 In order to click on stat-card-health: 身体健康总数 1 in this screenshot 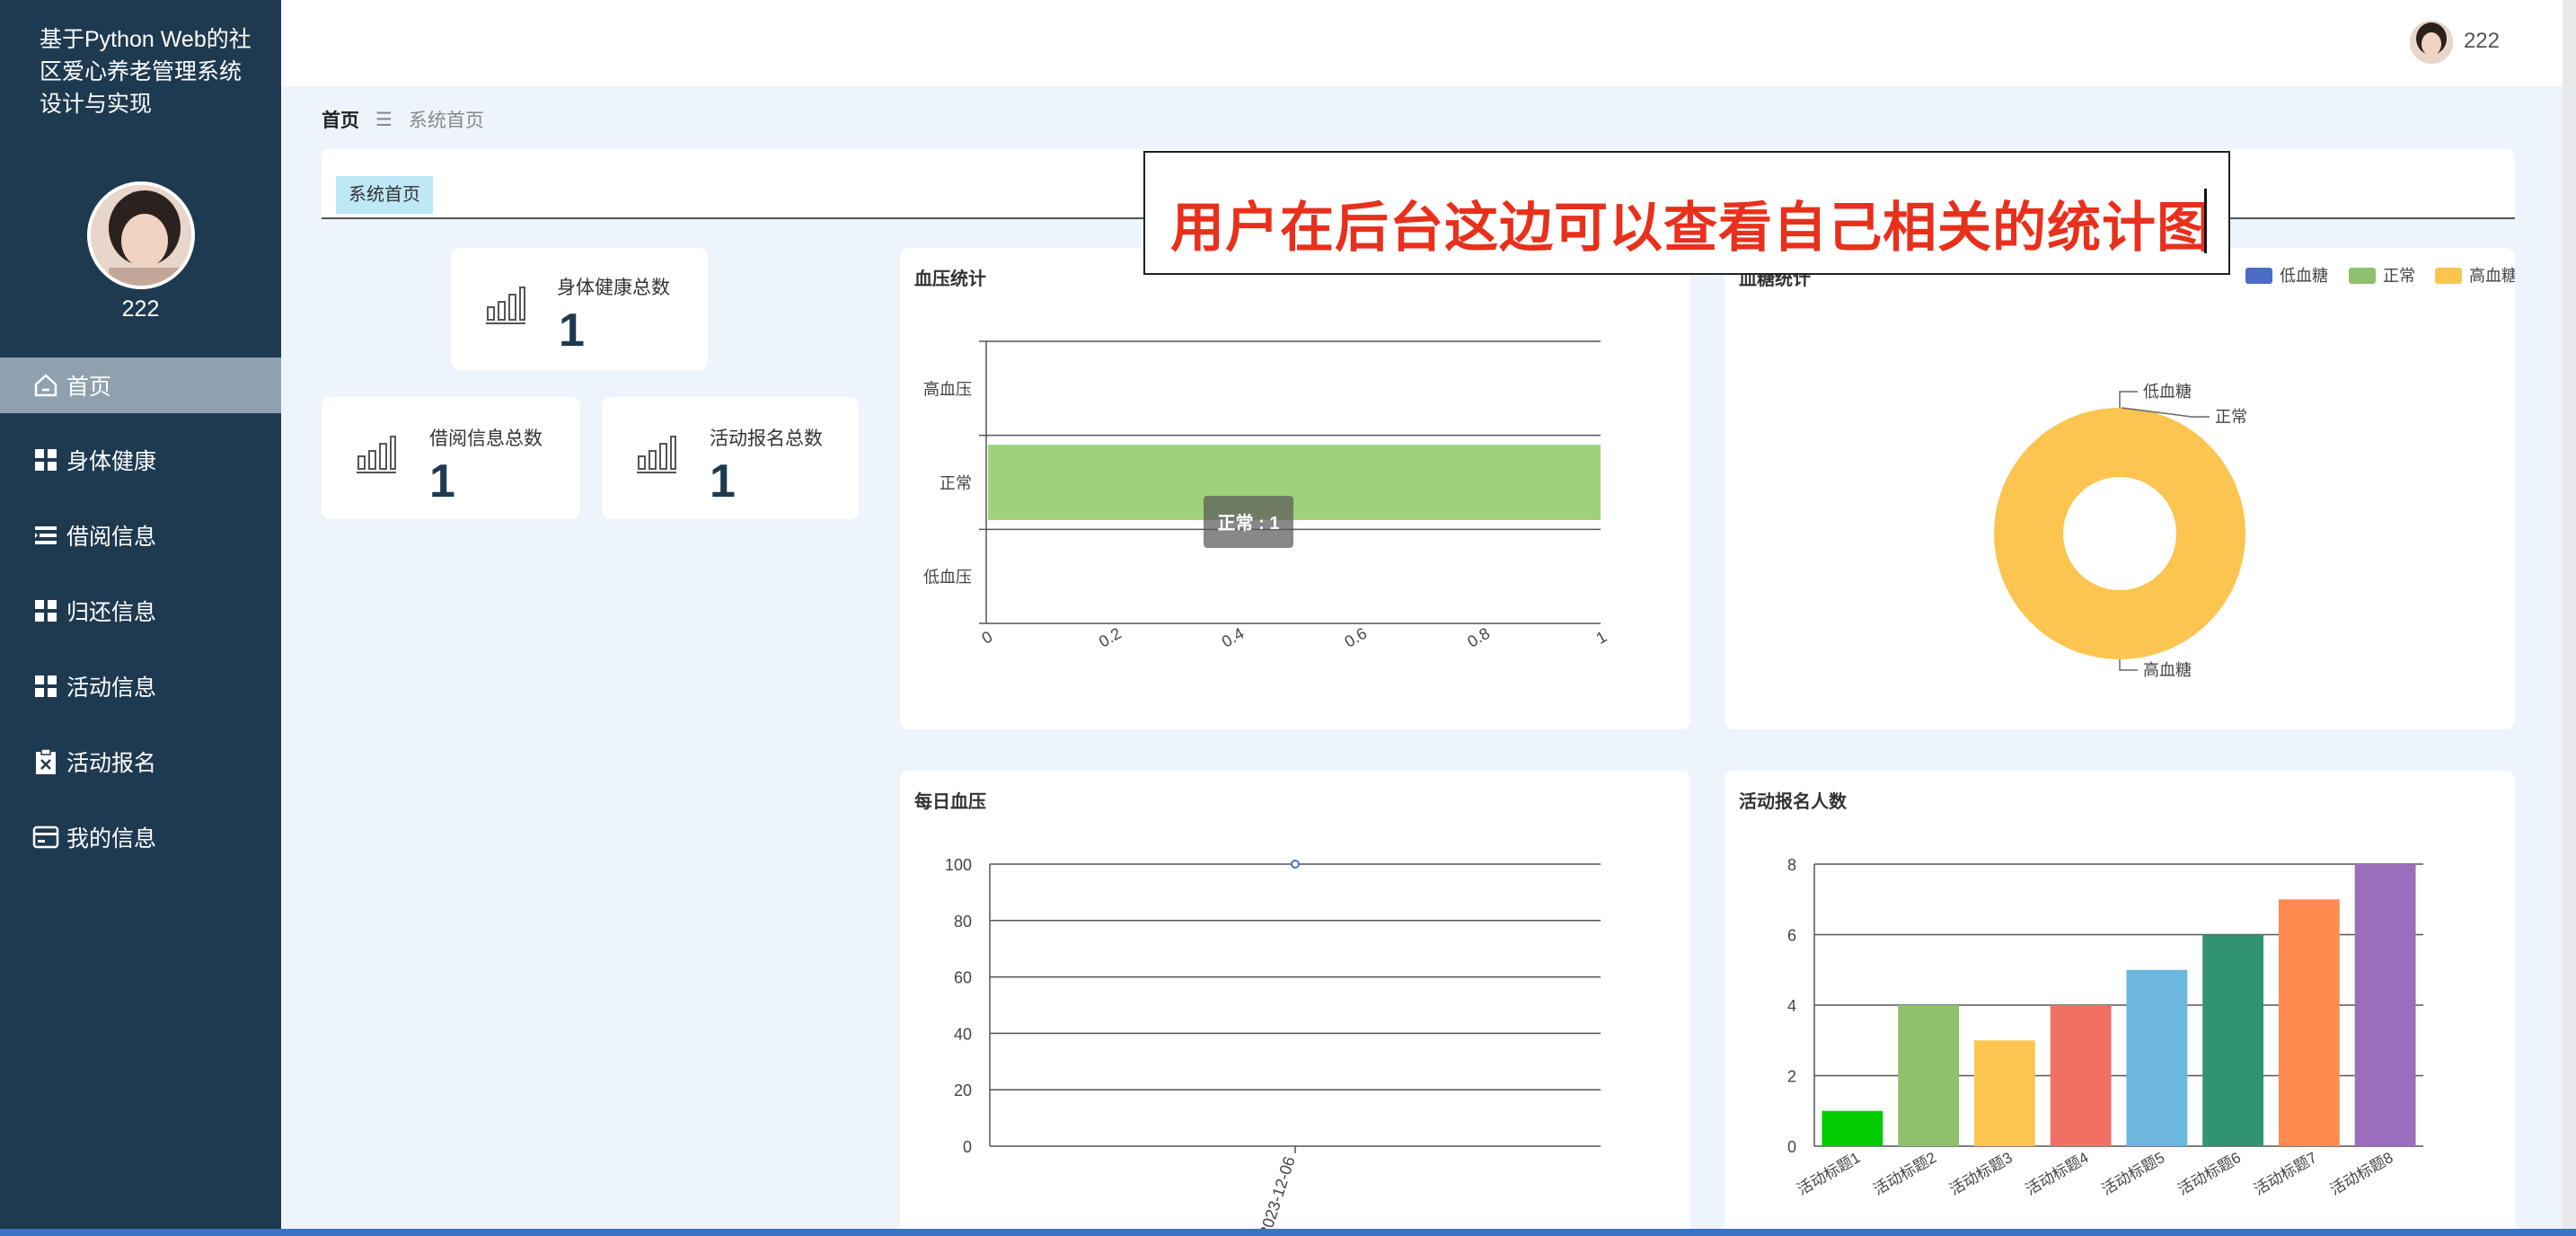, I will do `click(579, 309)`.